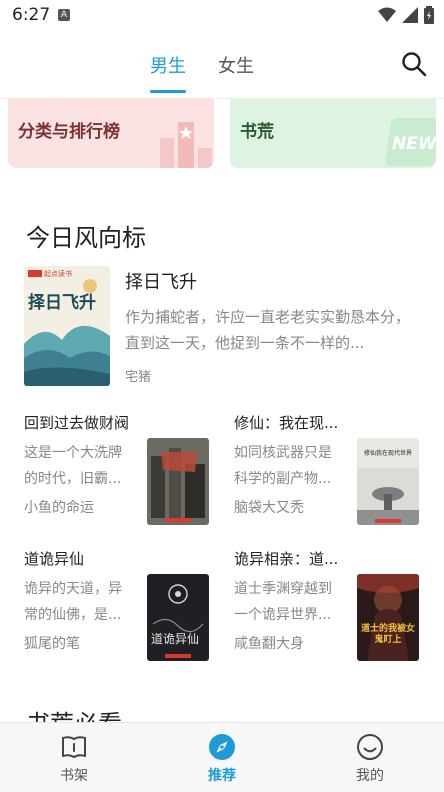 The height and width of the screenshot is (792, 444). What do you see at coordinates (222, 776) in the screenshot?
I see `nav-recommend-label: 推荐` at bounding box center [222, 776].